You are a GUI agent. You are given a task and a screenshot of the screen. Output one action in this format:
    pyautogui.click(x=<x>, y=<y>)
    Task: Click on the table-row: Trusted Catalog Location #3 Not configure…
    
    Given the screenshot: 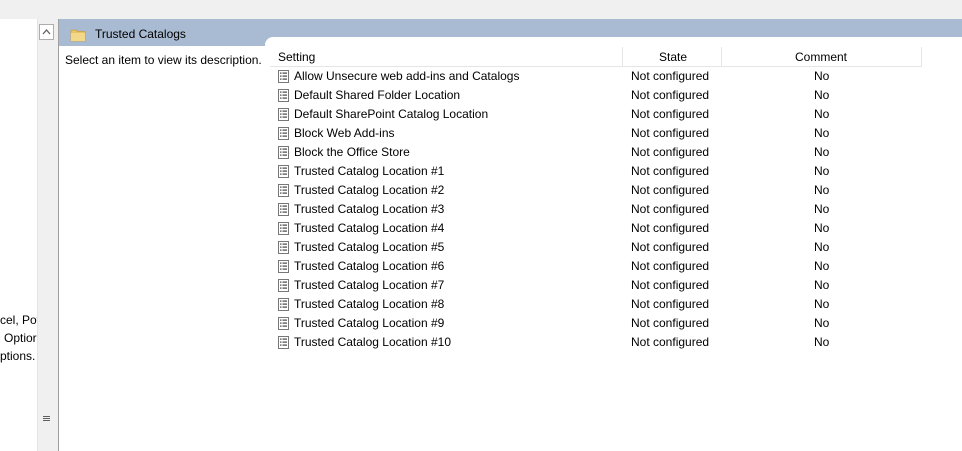 What is the action you would take?
    pyautogui.click(x=597, y=209)
    